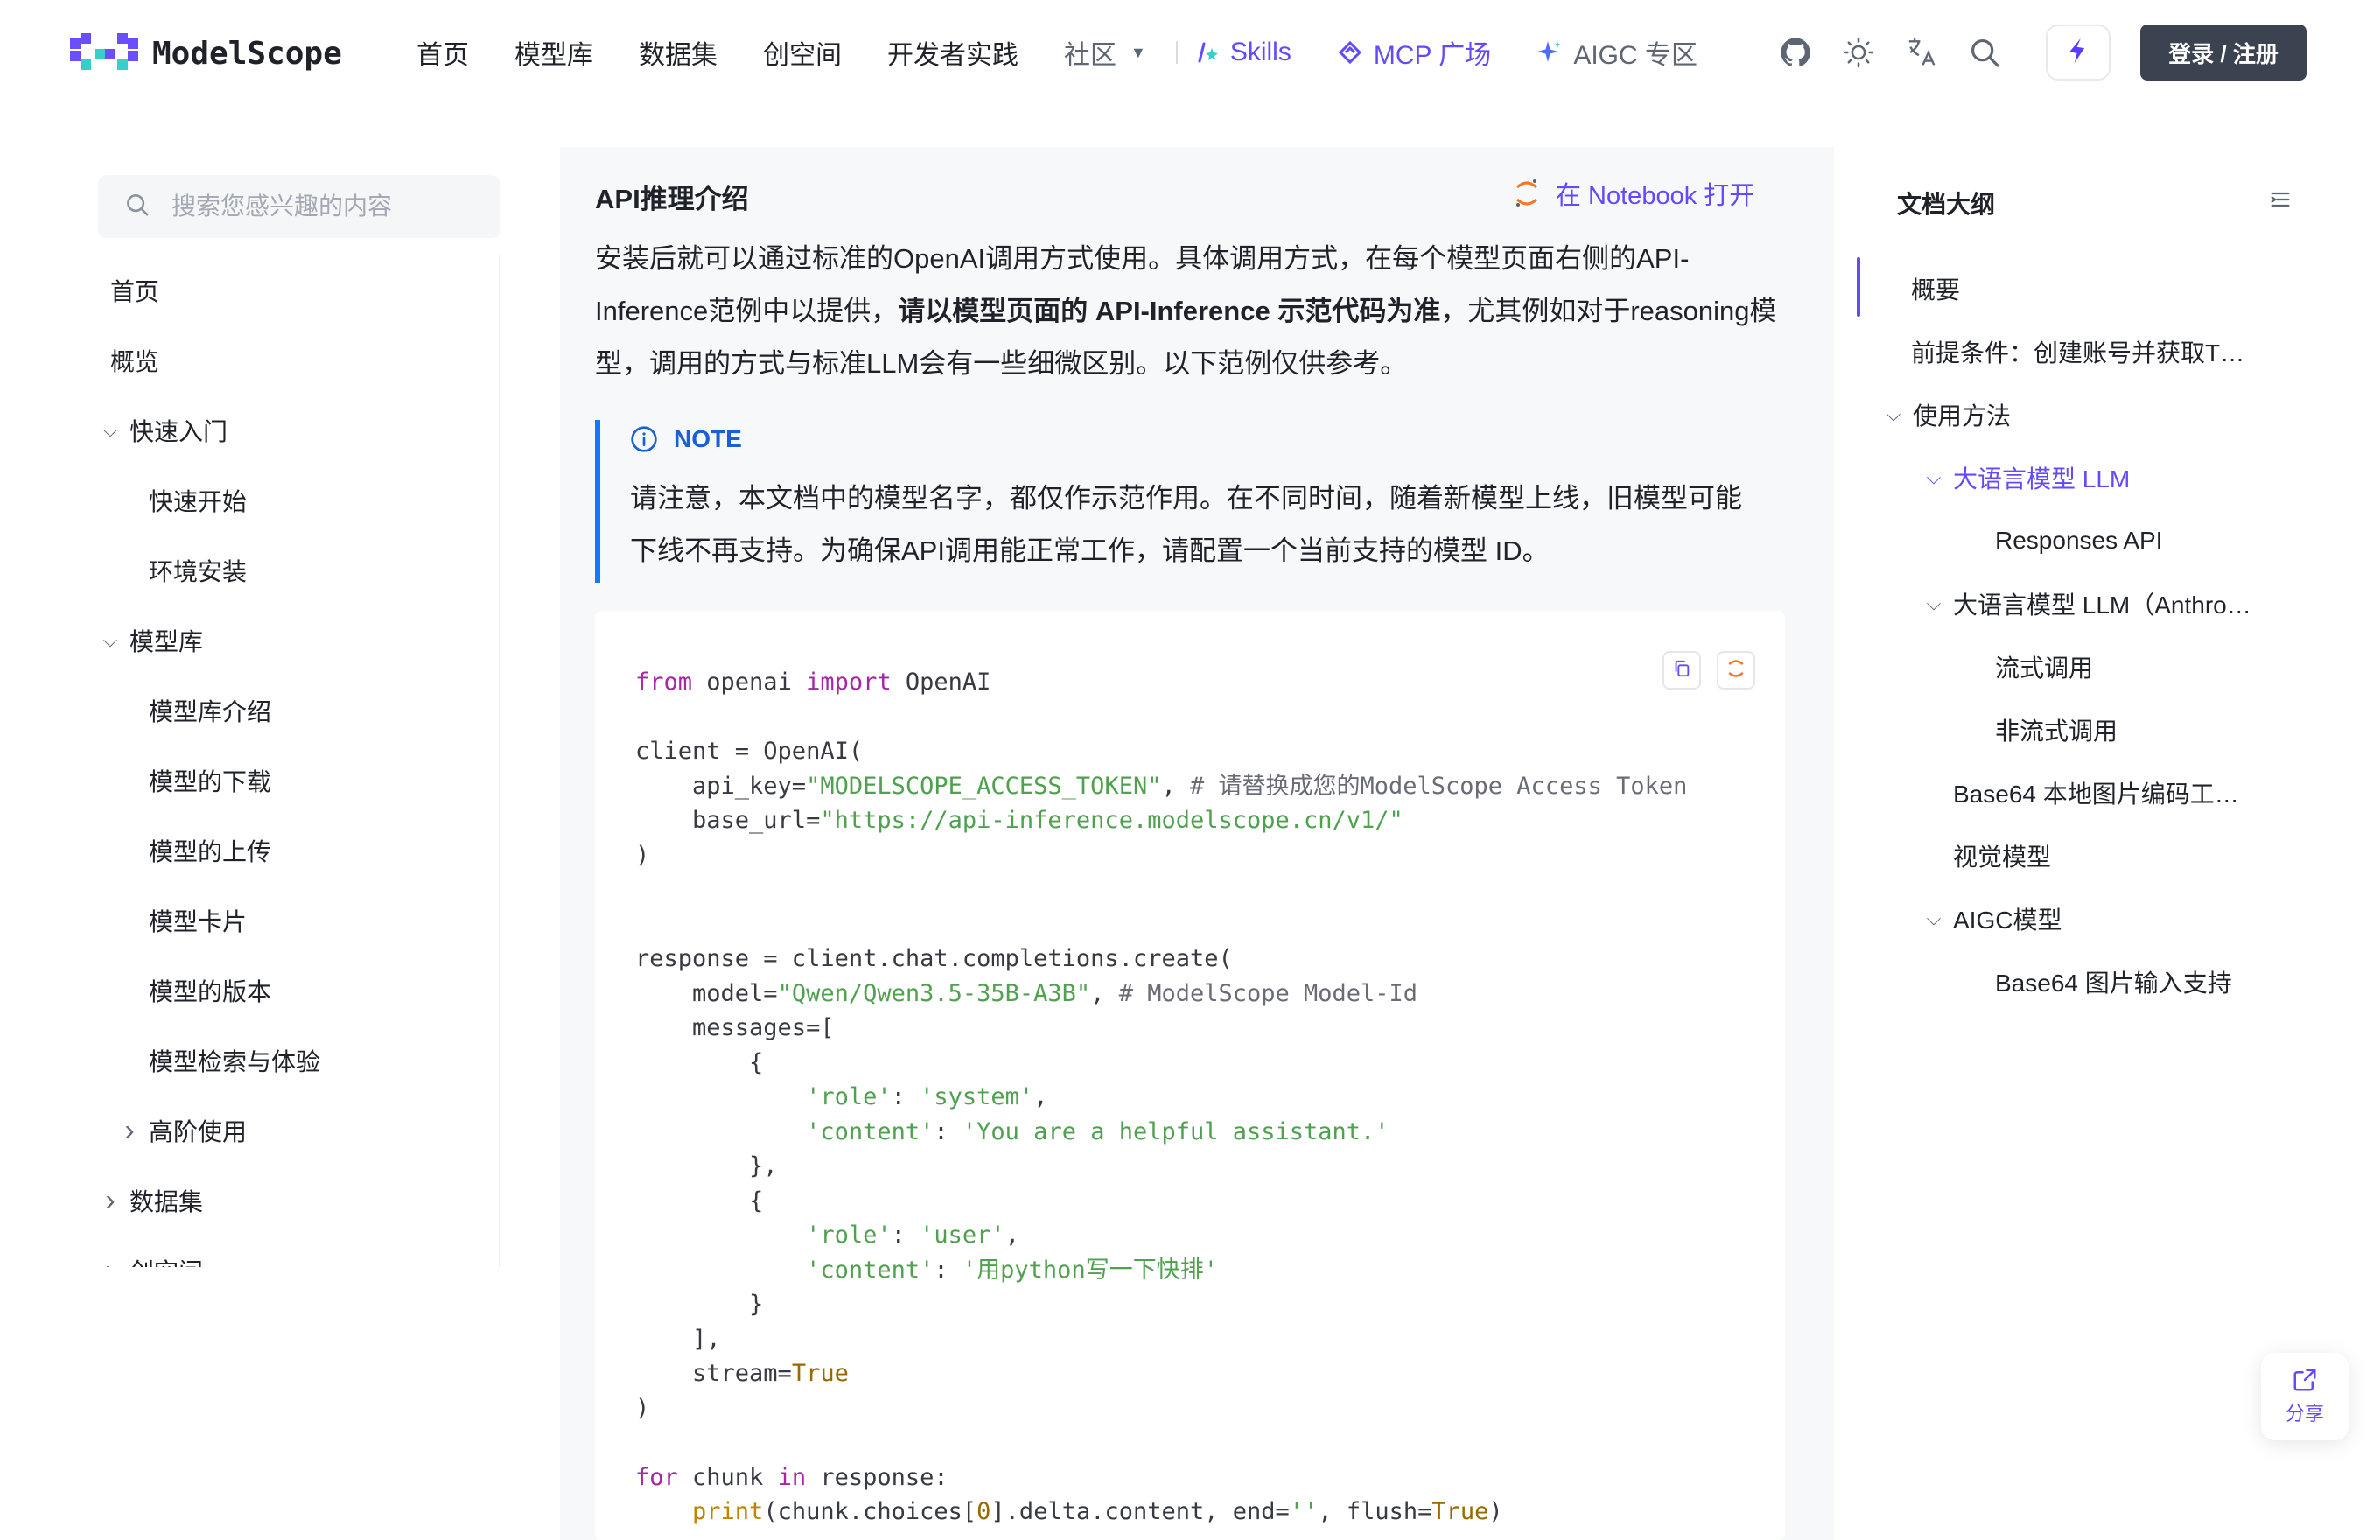 This screenshot has width=2380, height=1540. I want to click on sidebar-item: 模型检索与体验, so click(298, 1061).